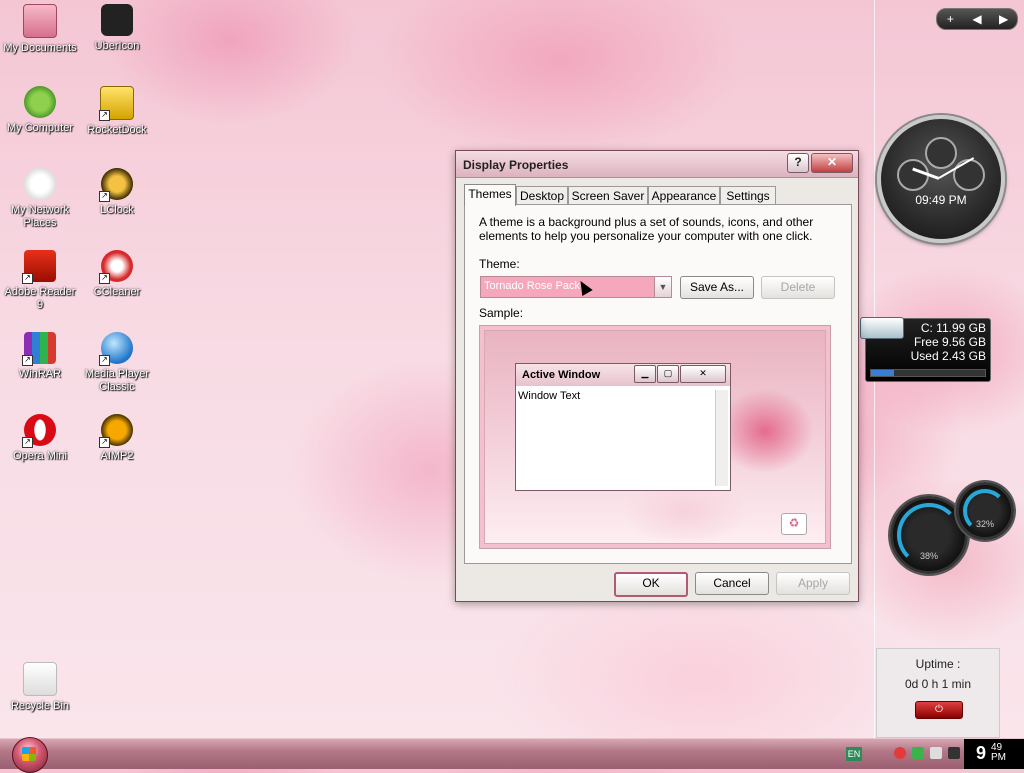  What do you see at coordinates (40, 679) in the screenshot?
I see `recycle-bin-icon` at bounding box center [40, 679].